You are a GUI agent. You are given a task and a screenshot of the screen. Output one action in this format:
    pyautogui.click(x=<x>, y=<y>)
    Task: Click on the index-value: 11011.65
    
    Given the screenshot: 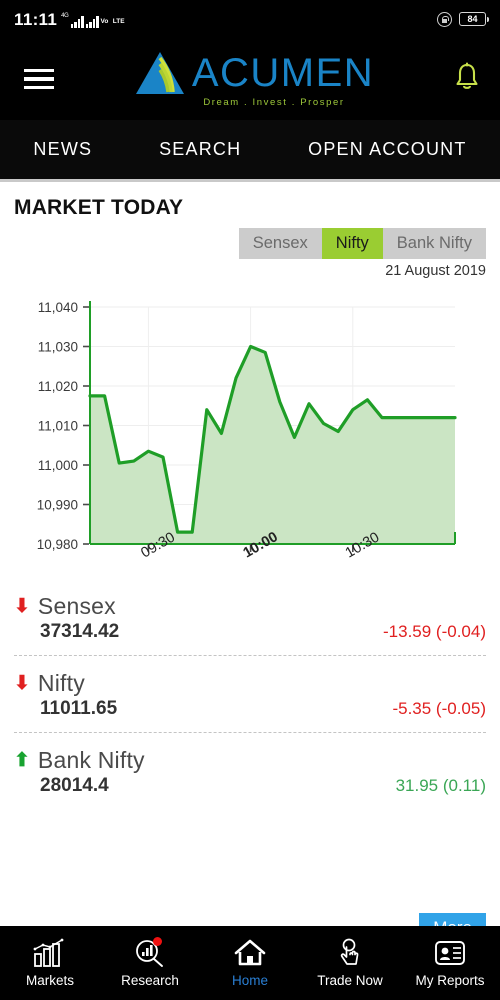 What is the action you would take?
    pyautogui.click(x=79, y=708)
    